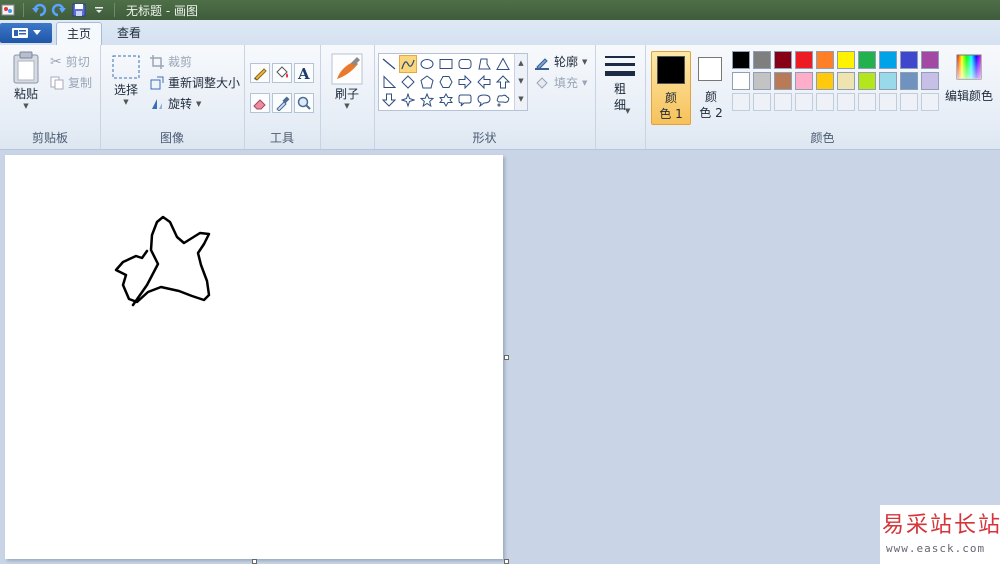  I want to click on brushes-button: 刷子 ▼, so click(347, 81).